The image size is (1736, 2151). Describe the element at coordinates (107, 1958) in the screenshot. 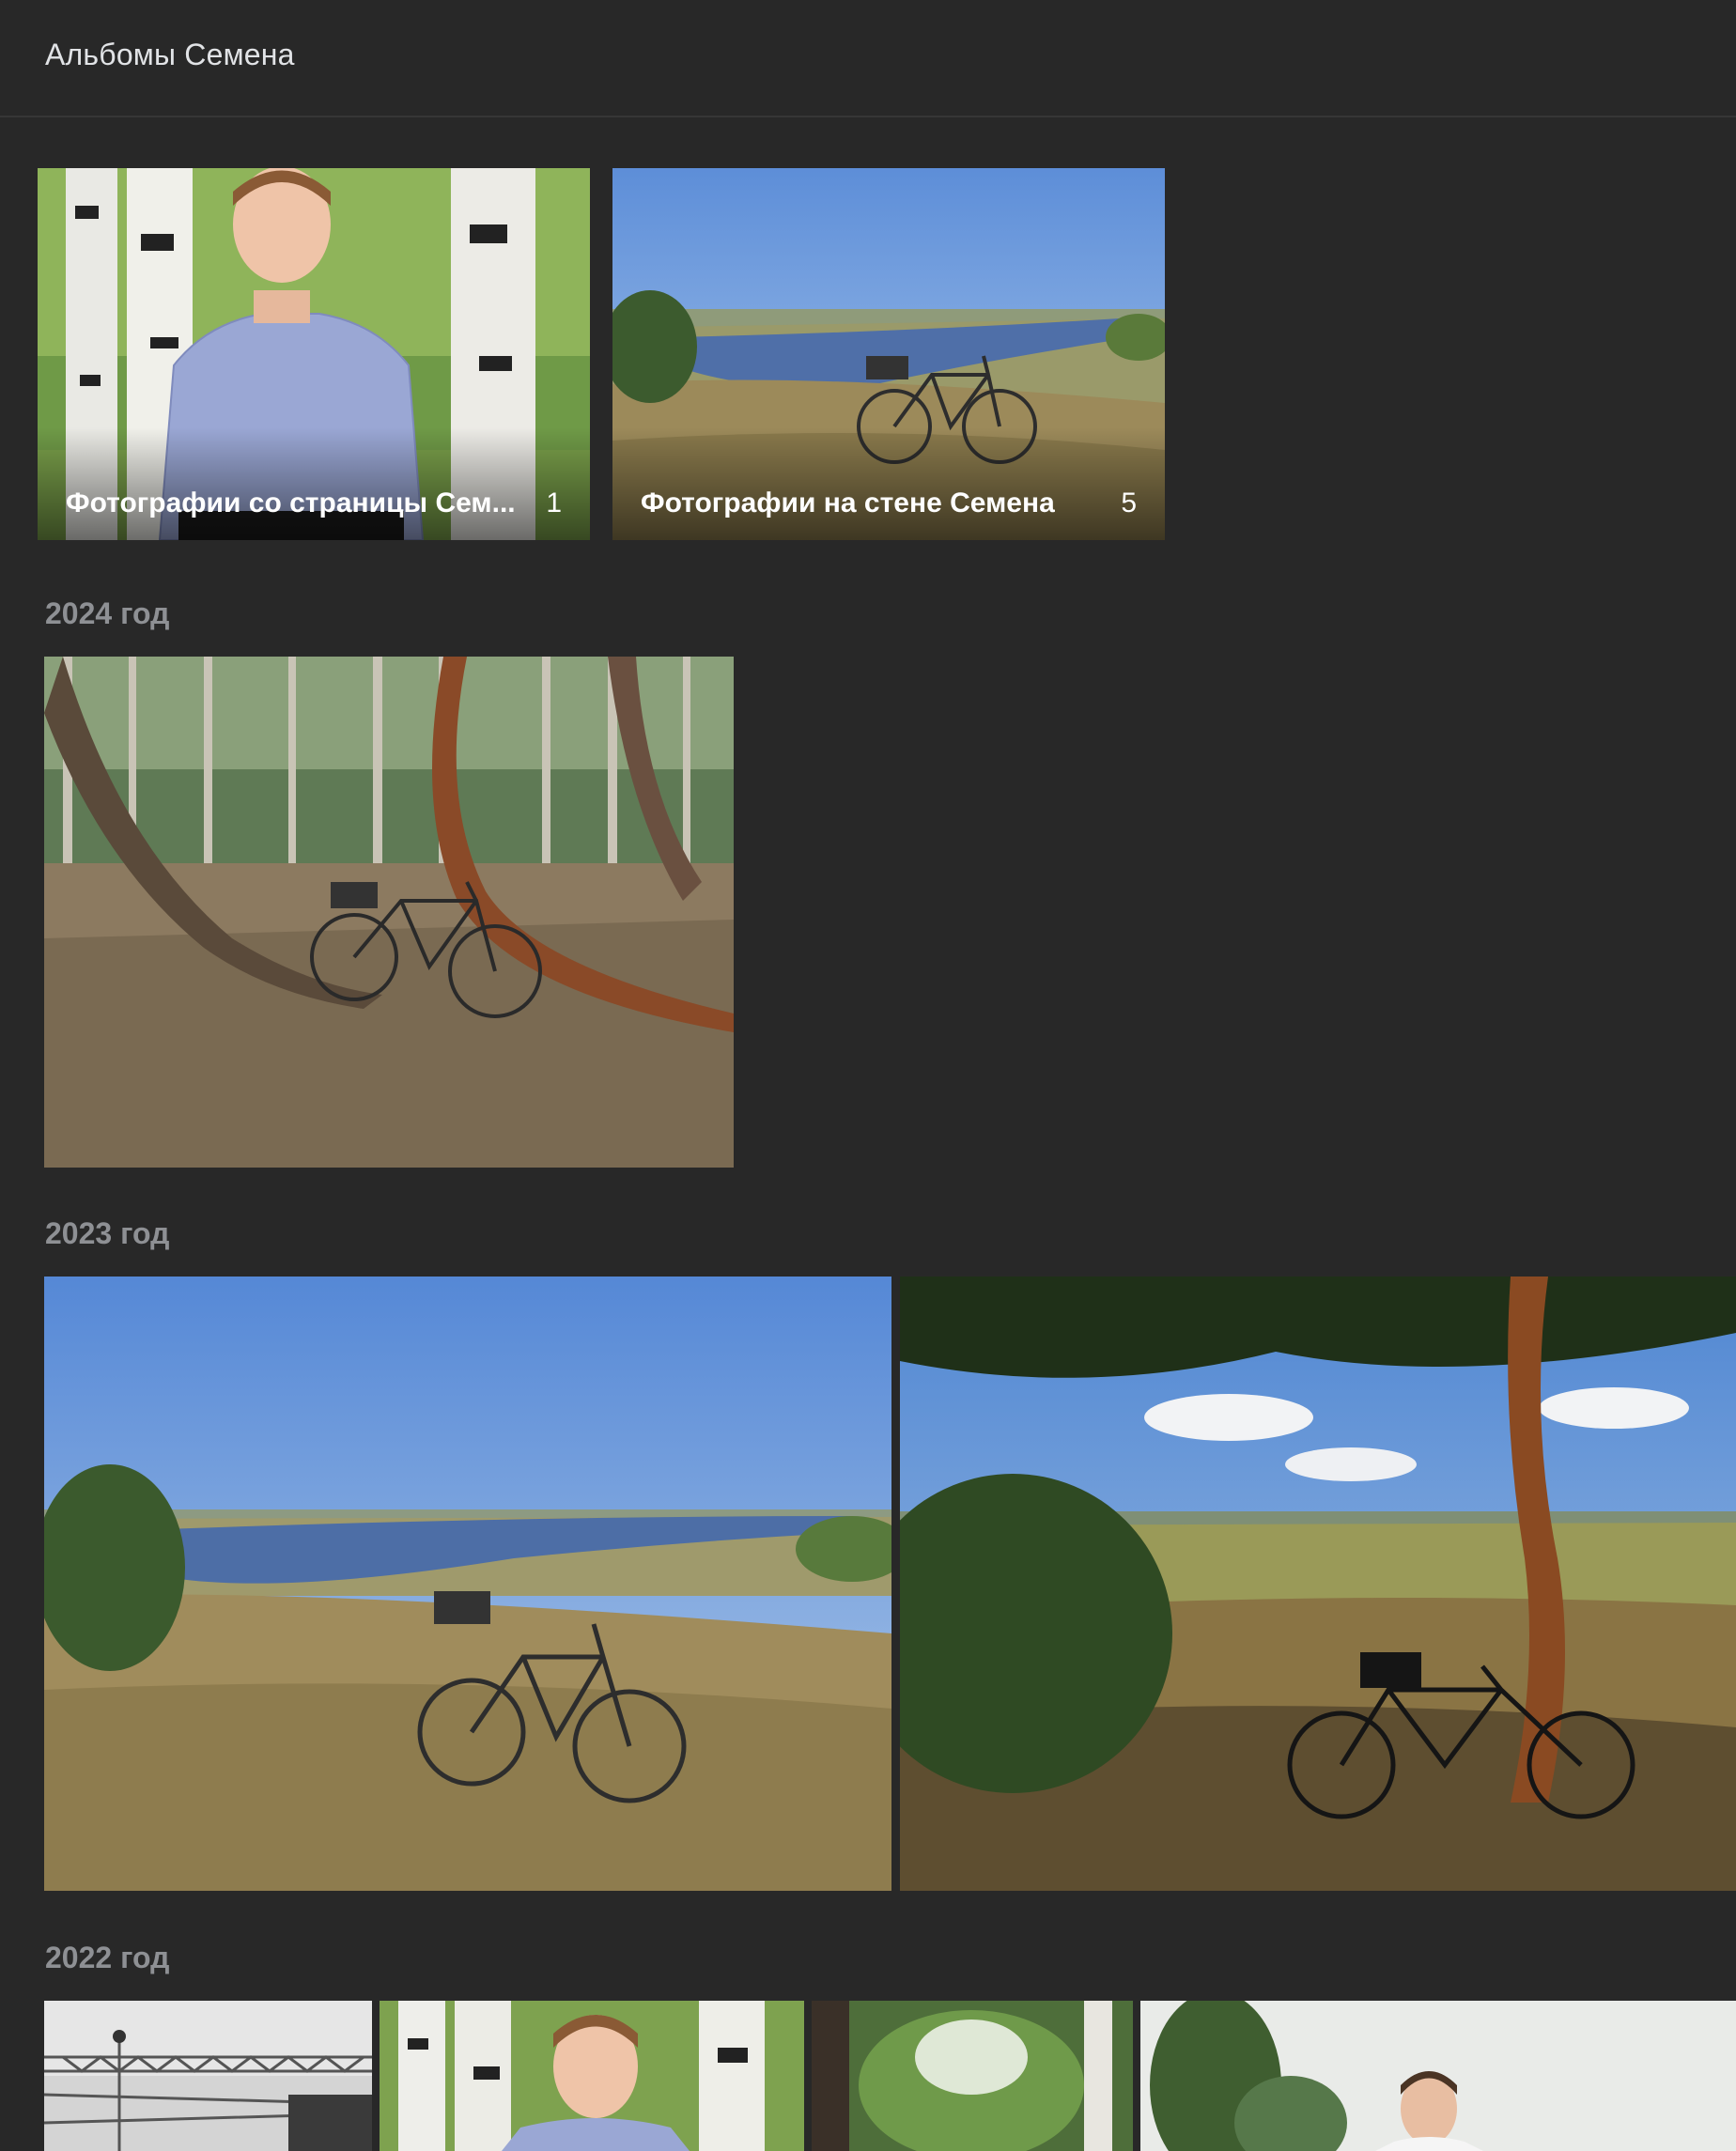

I see `year-heading-2022: 2022 год` at that location.